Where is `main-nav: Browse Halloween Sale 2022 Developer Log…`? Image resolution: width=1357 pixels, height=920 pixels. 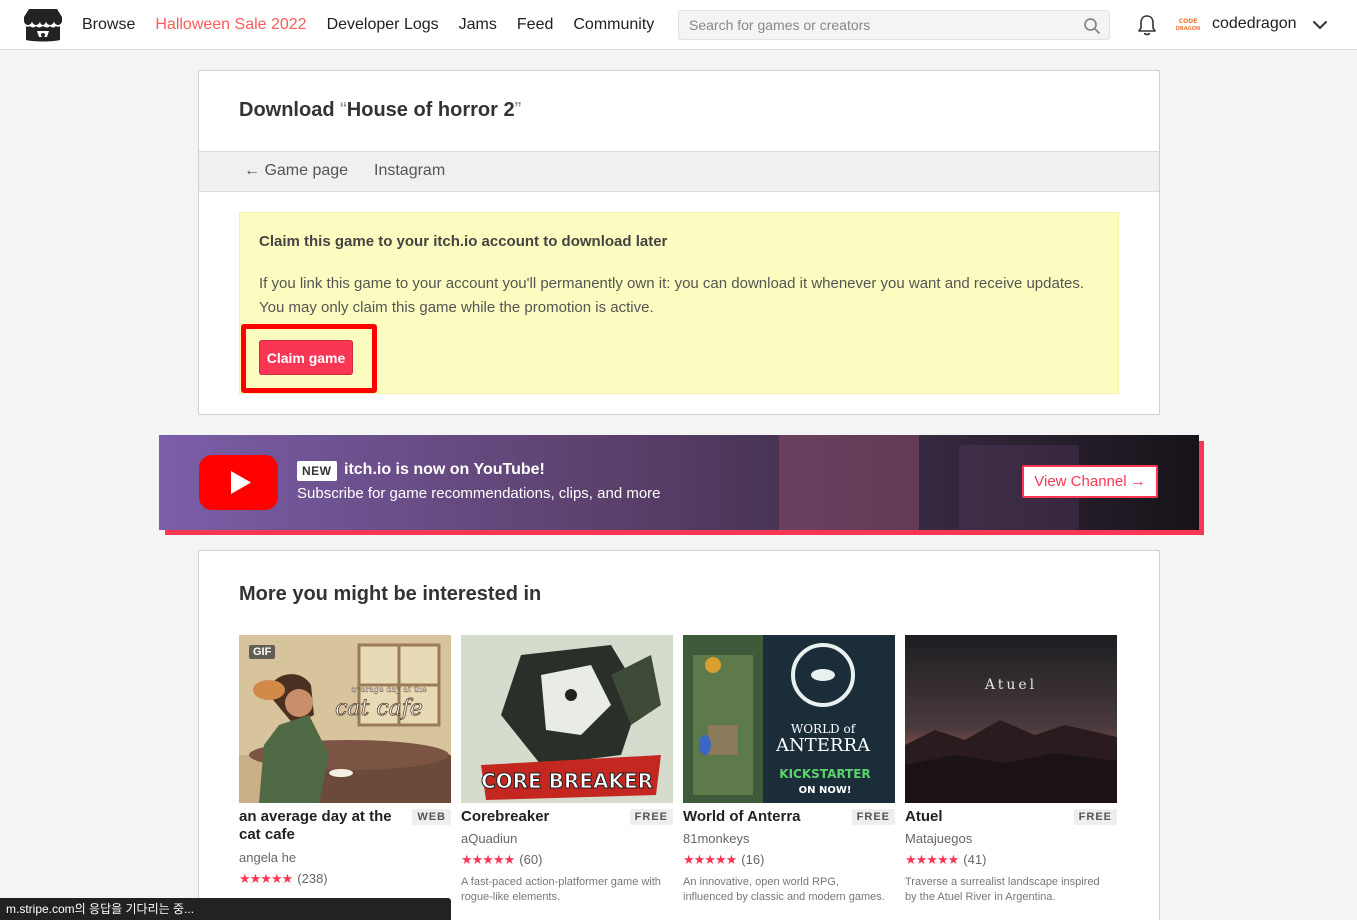
main-nav: Browse Halloween Sale 2022 Developer Log… is located at coordinates (378, 25).